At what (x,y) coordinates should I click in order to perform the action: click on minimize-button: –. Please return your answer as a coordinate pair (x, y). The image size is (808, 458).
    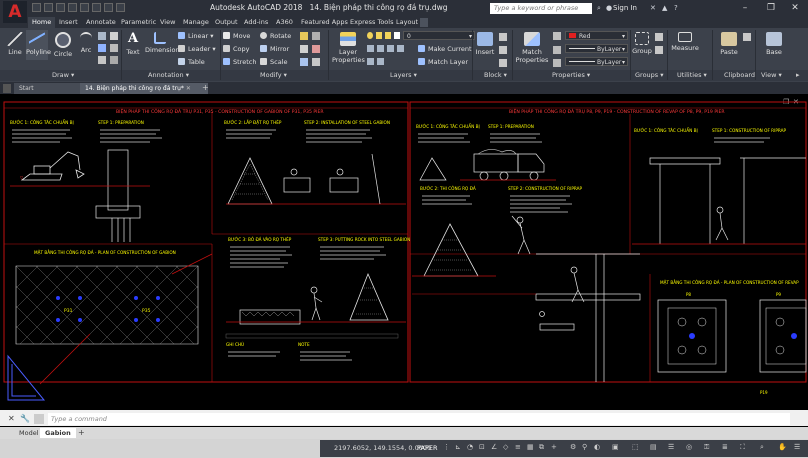
    Looking at the image, I should click on (745, 8).